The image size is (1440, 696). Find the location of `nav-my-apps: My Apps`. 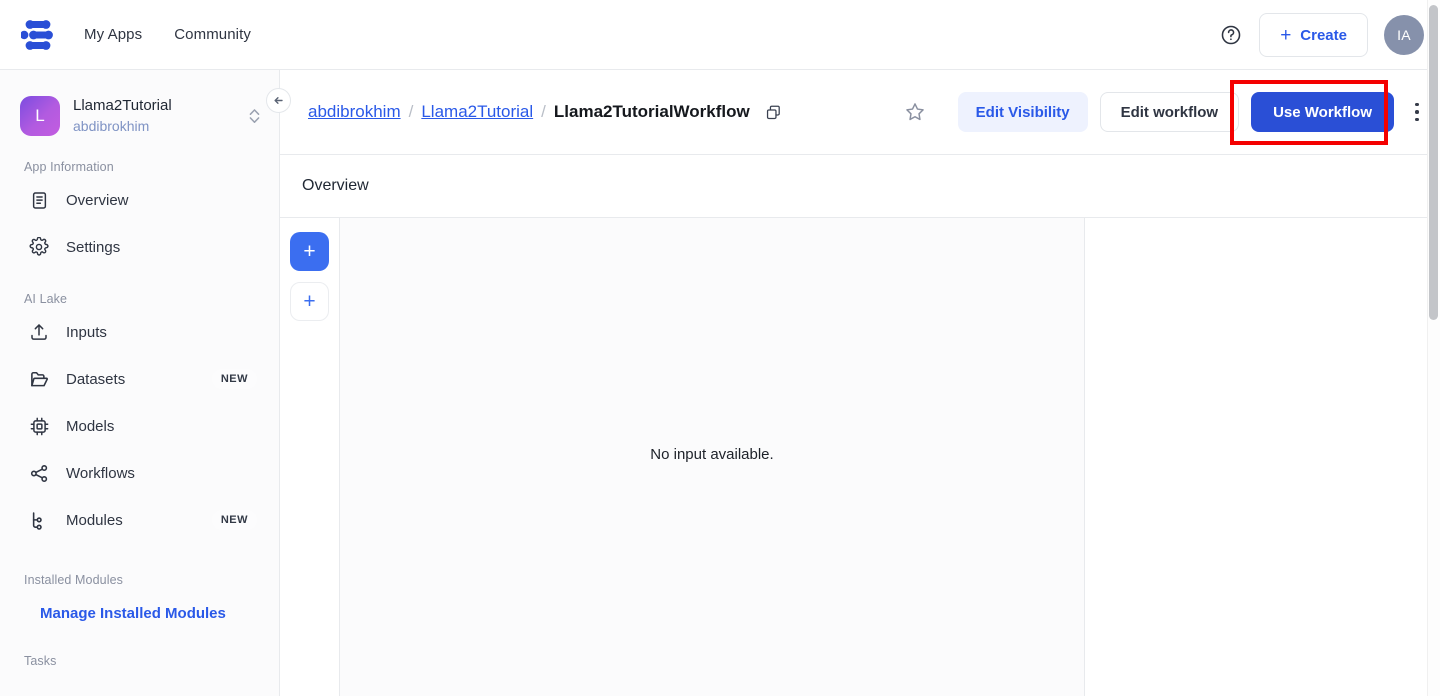

nav-my-apps: My Apps is located at coordinates (113, 34).